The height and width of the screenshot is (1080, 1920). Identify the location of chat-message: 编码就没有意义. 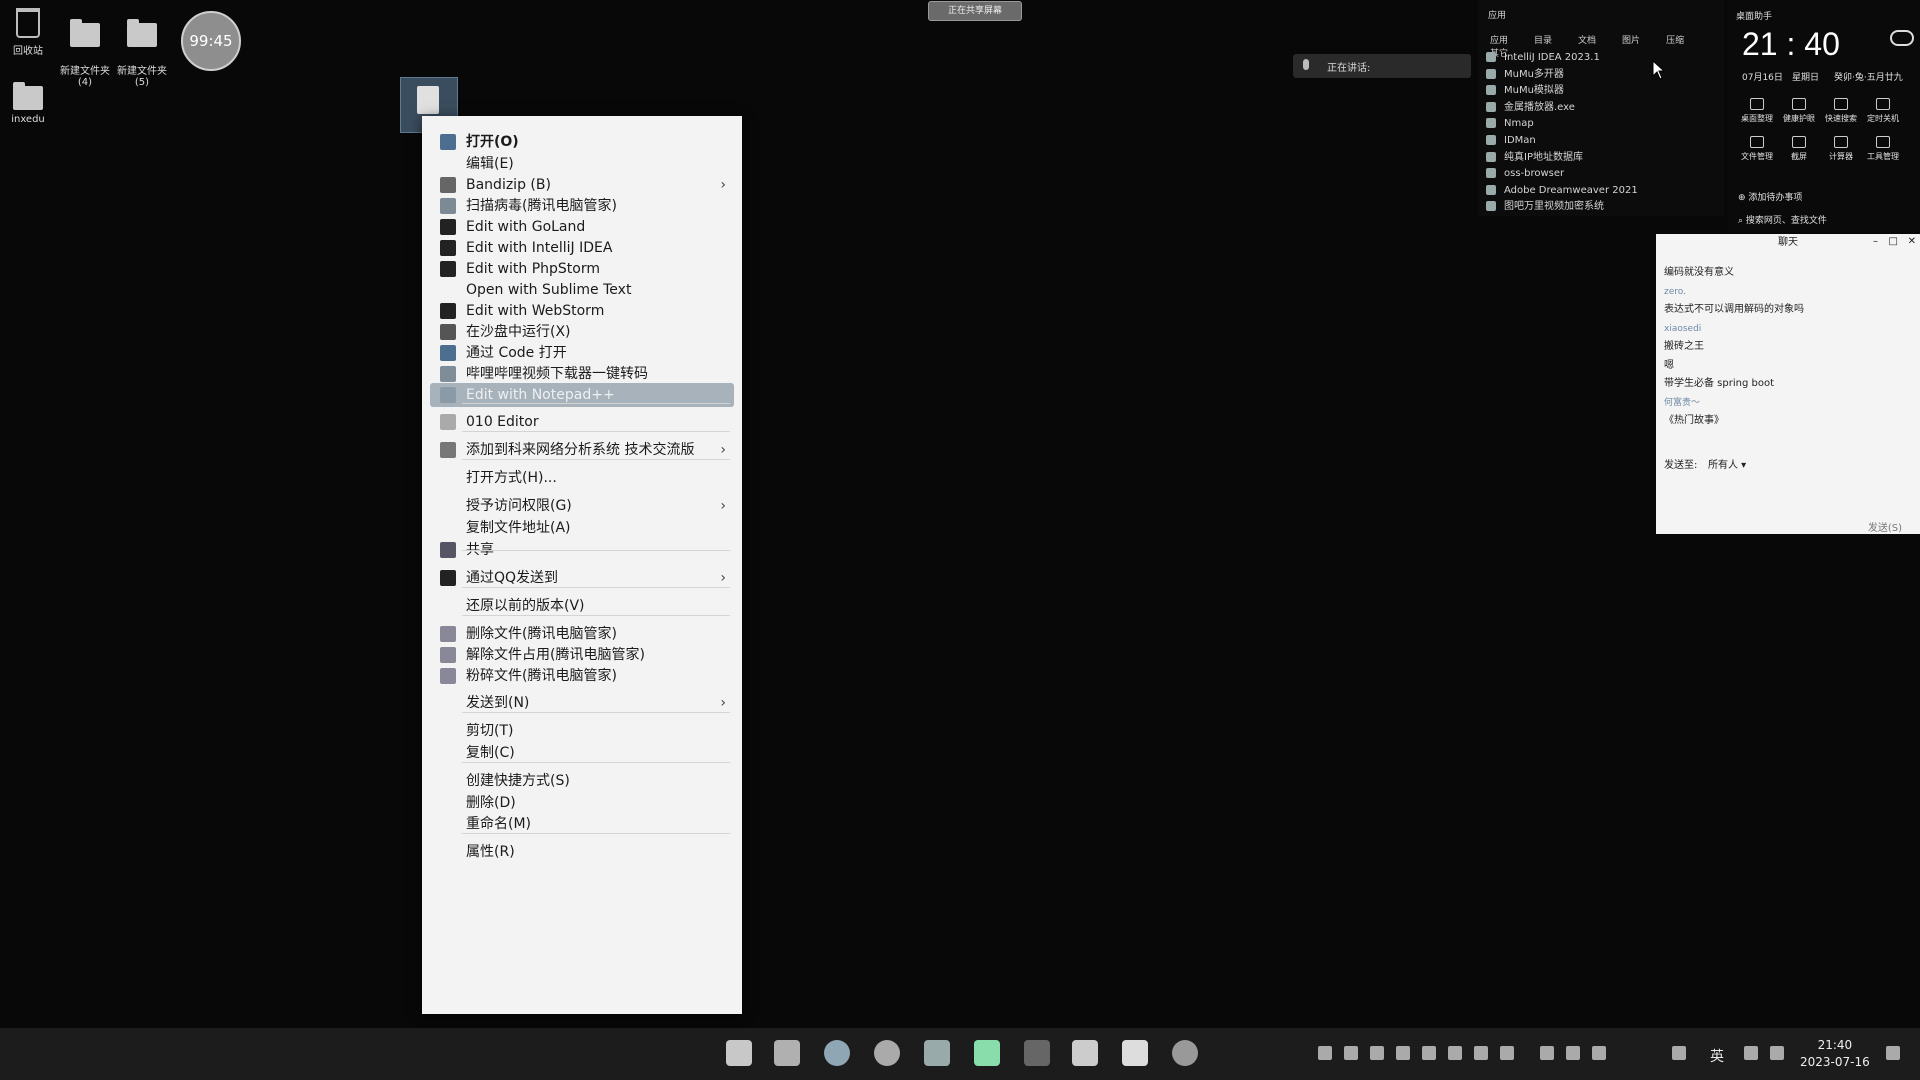
(1699, 272).